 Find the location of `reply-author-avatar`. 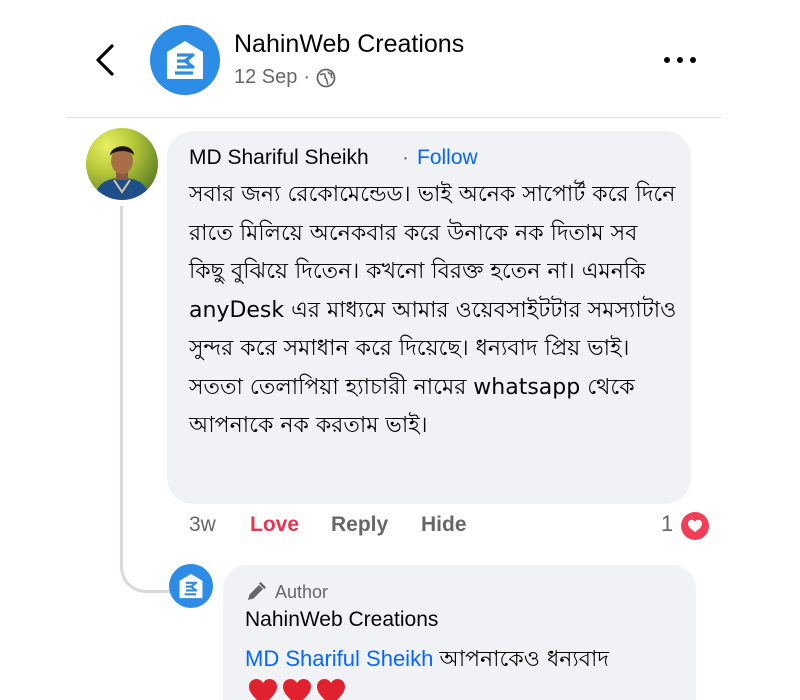

reply-author-avatar is located at coordinates (191, 586).